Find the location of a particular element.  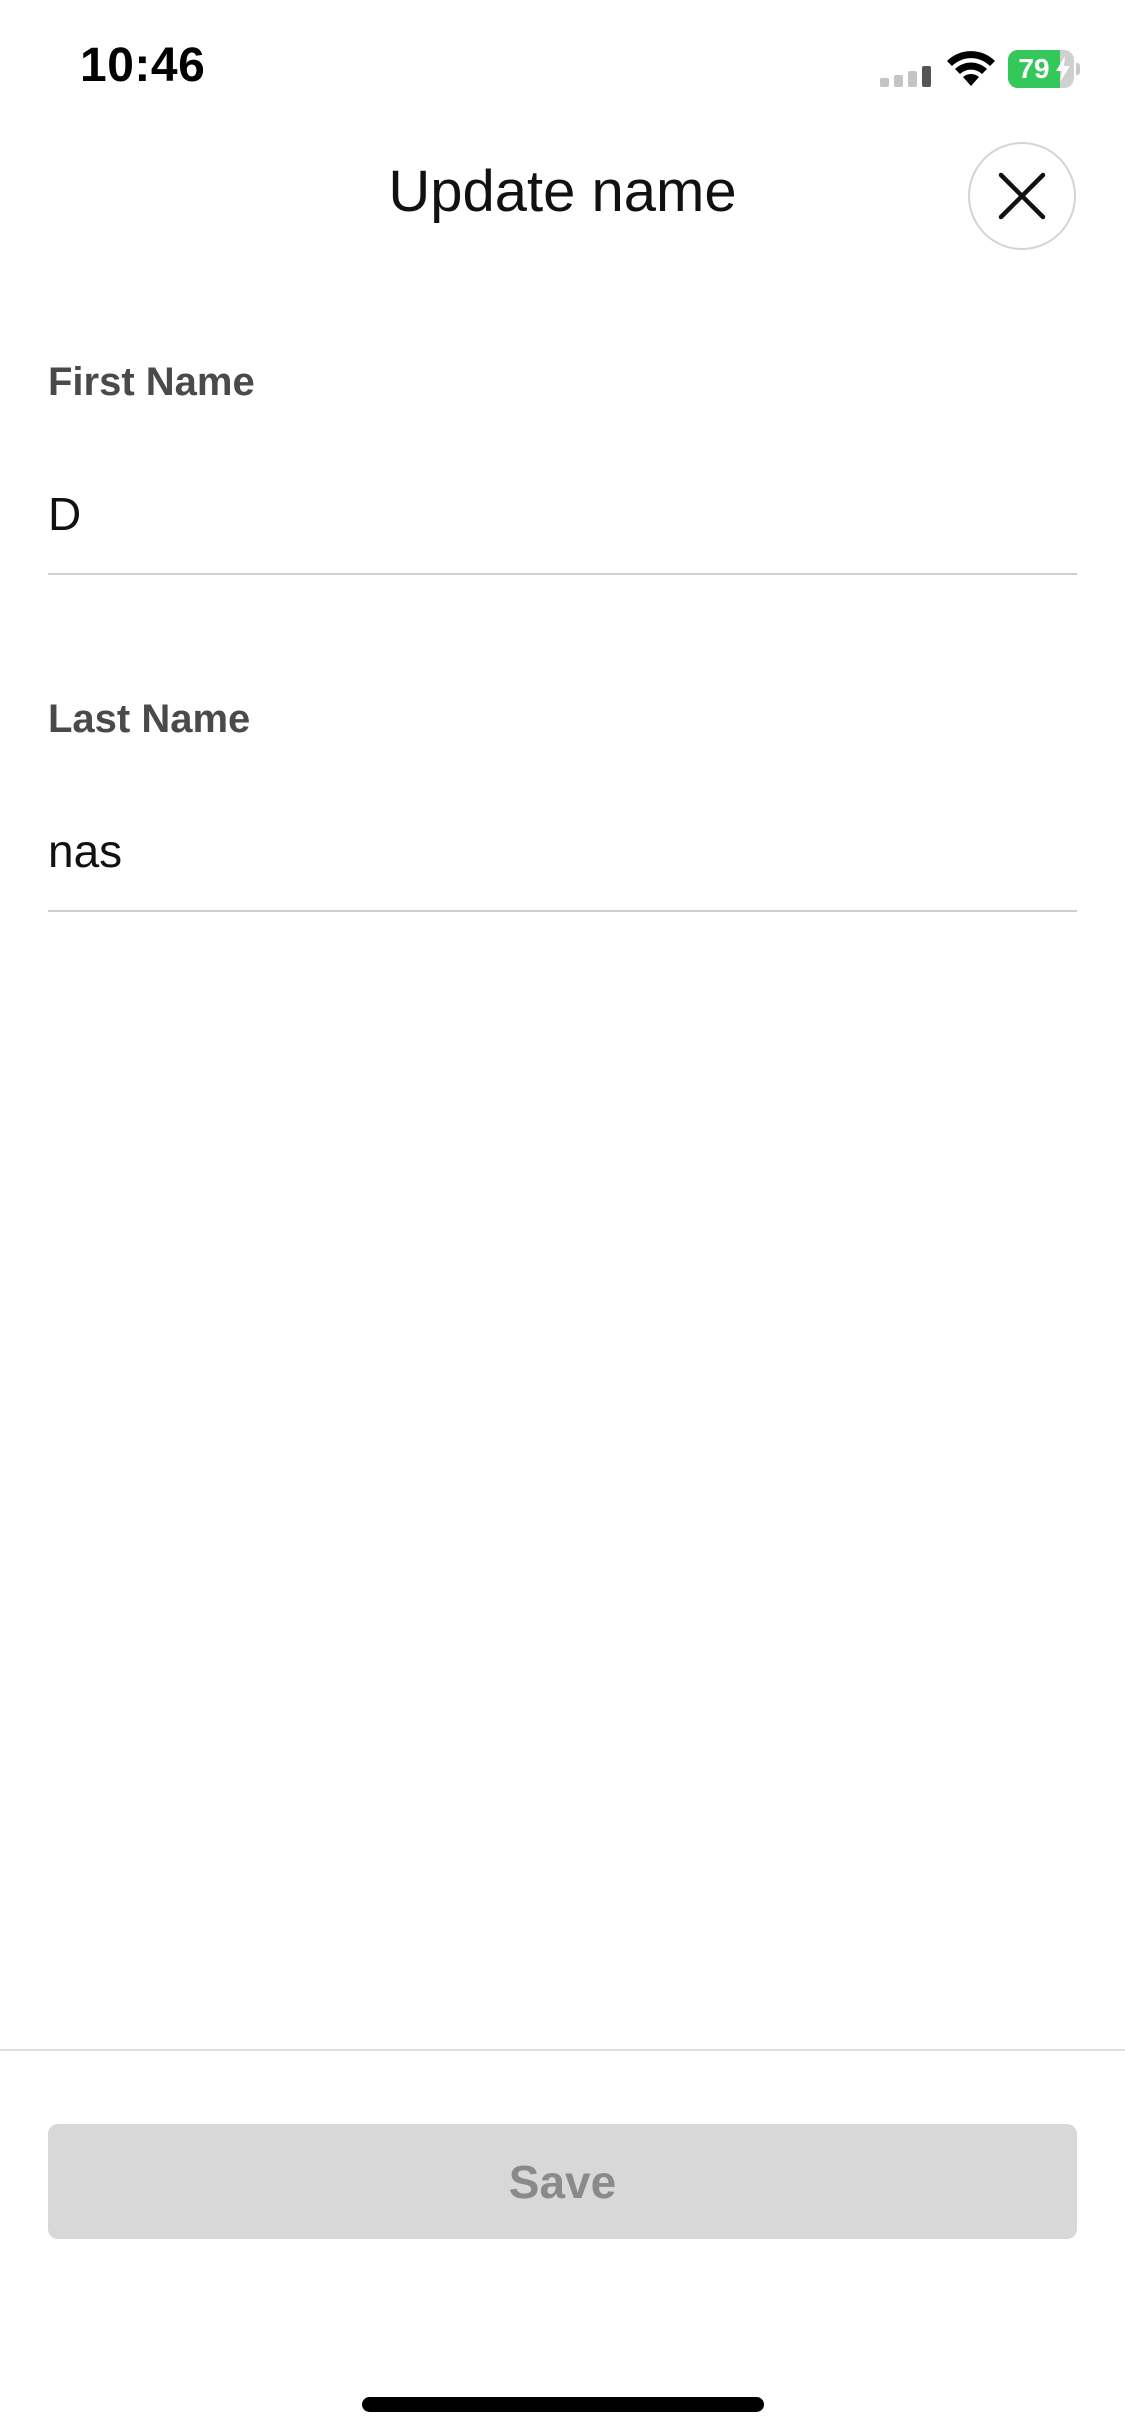

last-name-input is located at coordinates (562, 852).